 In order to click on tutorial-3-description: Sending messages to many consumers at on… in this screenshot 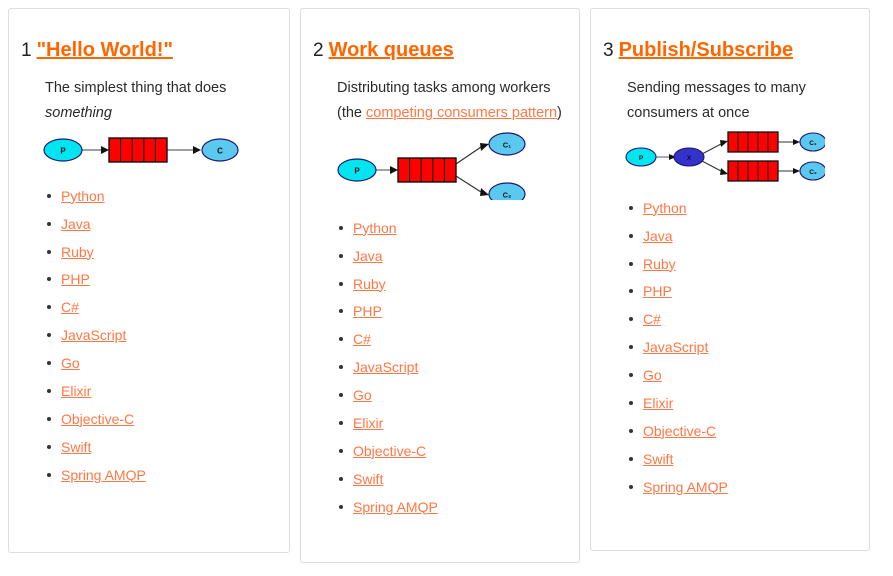, I will do `click(716, 100)`.